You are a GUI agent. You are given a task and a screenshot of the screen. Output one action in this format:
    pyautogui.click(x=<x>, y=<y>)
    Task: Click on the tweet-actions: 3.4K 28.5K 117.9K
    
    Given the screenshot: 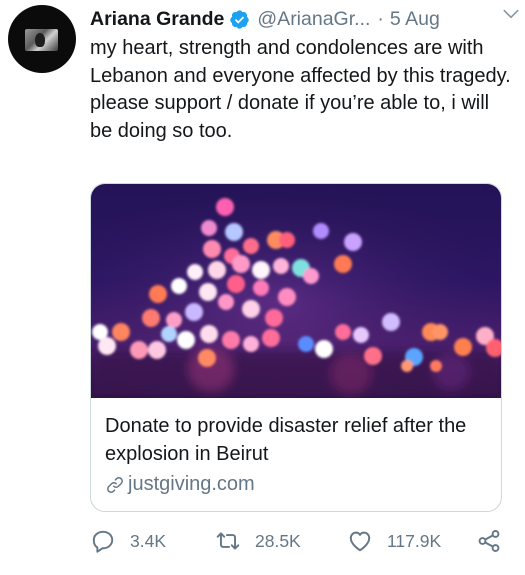 What is the action you would take?
    pyautogui.click(x=297, y=541)
    